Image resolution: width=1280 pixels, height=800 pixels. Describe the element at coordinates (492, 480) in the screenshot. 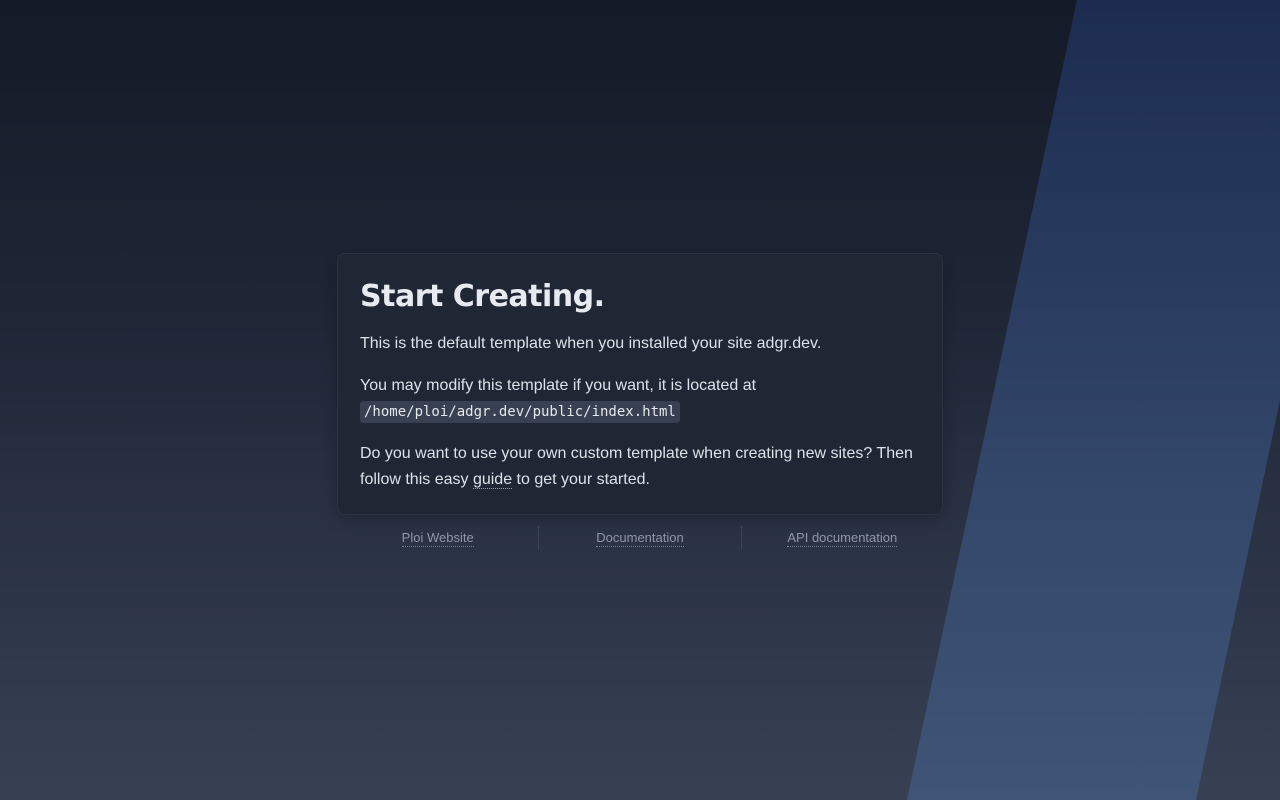

I see `guide-link: guide` at that location.